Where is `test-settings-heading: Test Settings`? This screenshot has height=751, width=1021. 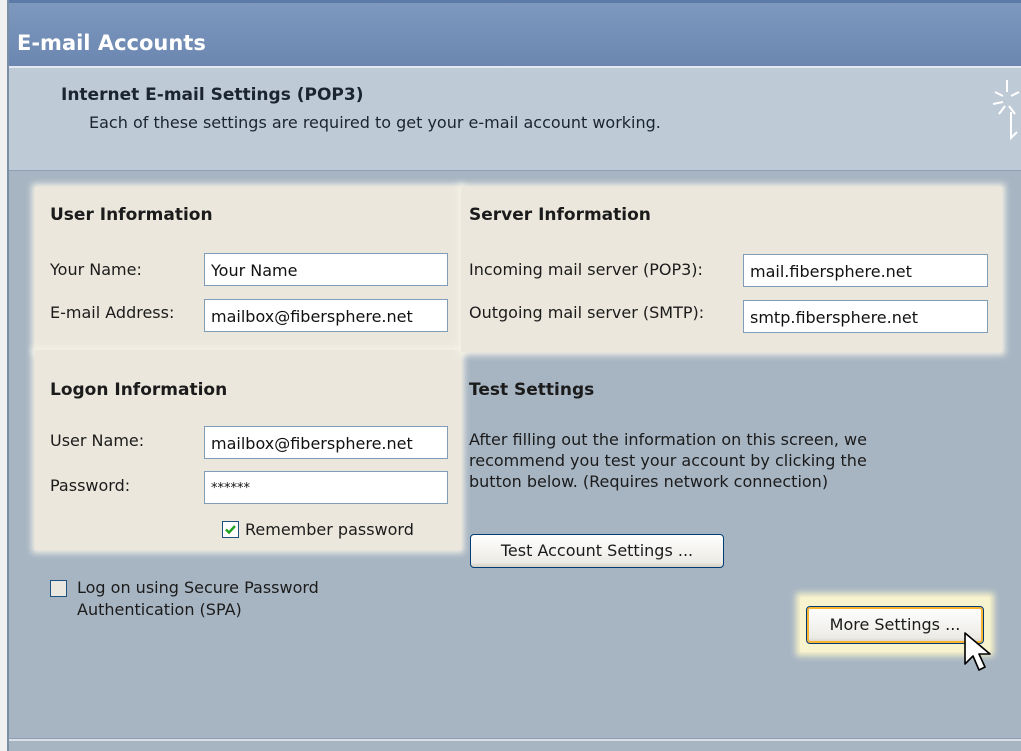
test-settings-heading: Test Settings is located at coordinates (532, 390).